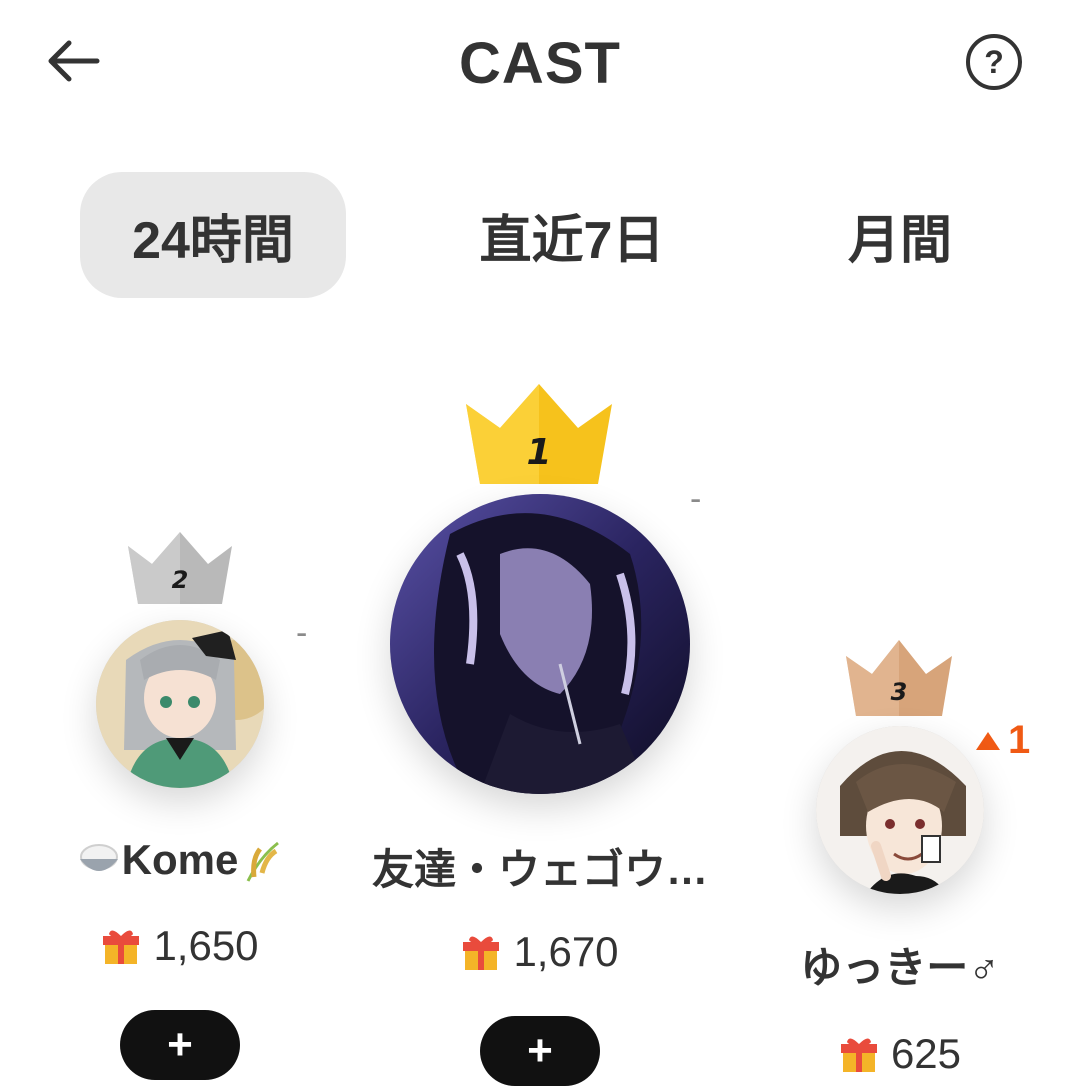  What do you see at coordinates (263, 861) in the screenshot?
I see `rice-plant-icon` at bounding box center [263, 861].